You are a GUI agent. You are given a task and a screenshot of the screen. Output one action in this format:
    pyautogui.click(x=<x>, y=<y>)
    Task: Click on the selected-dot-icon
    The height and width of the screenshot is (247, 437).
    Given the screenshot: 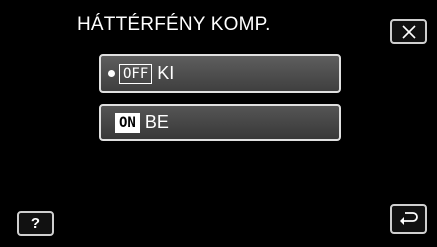 What is the action you would take?
    pyautogui.click(x=111, y=73)
    